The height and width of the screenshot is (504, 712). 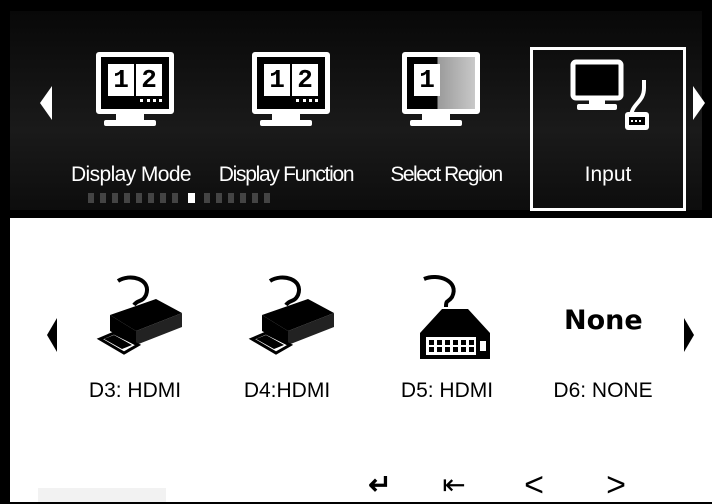 What do you see at coordinates (135, 358) in the screenshot?
I see `input-option-d3: D3: HDMI` at bounding box center [135, 358].